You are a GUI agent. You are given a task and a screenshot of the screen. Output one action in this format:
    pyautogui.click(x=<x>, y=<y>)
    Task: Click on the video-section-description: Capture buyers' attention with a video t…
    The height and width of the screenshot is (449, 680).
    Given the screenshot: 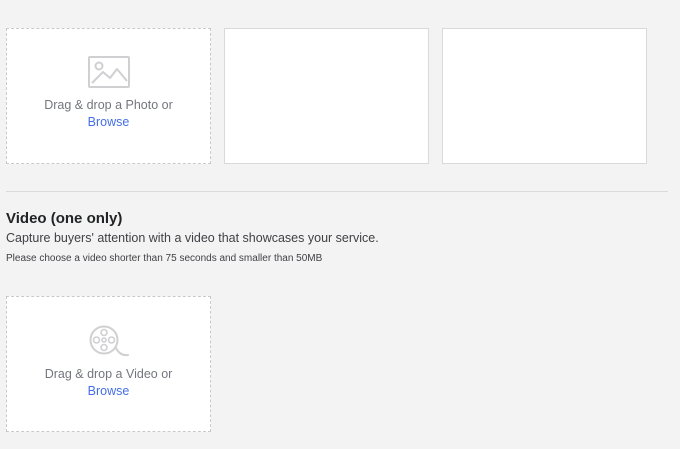 What is the action you would take?
    pyautogui.click(x=192, y=238)
    